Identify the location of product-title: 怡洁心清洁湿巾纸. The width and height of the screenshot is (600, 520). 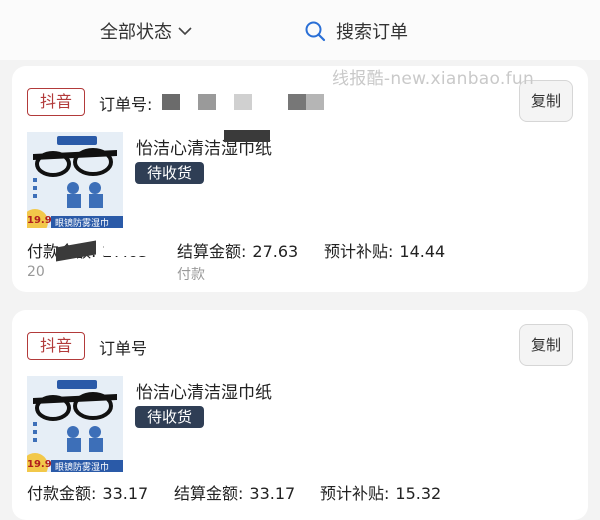
(204, 393).